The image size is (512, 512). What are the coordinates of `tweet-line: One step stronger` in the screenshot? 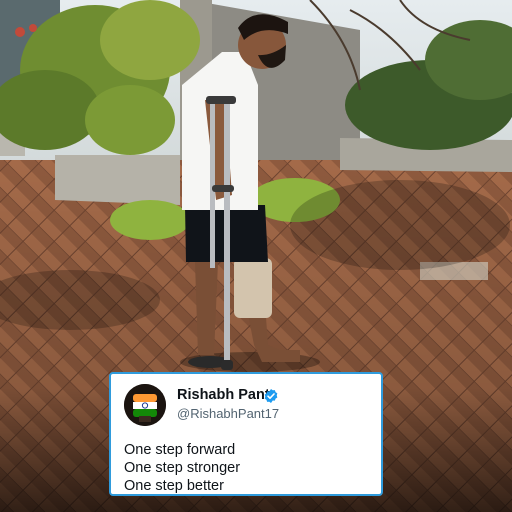 It's located at (182, 468).